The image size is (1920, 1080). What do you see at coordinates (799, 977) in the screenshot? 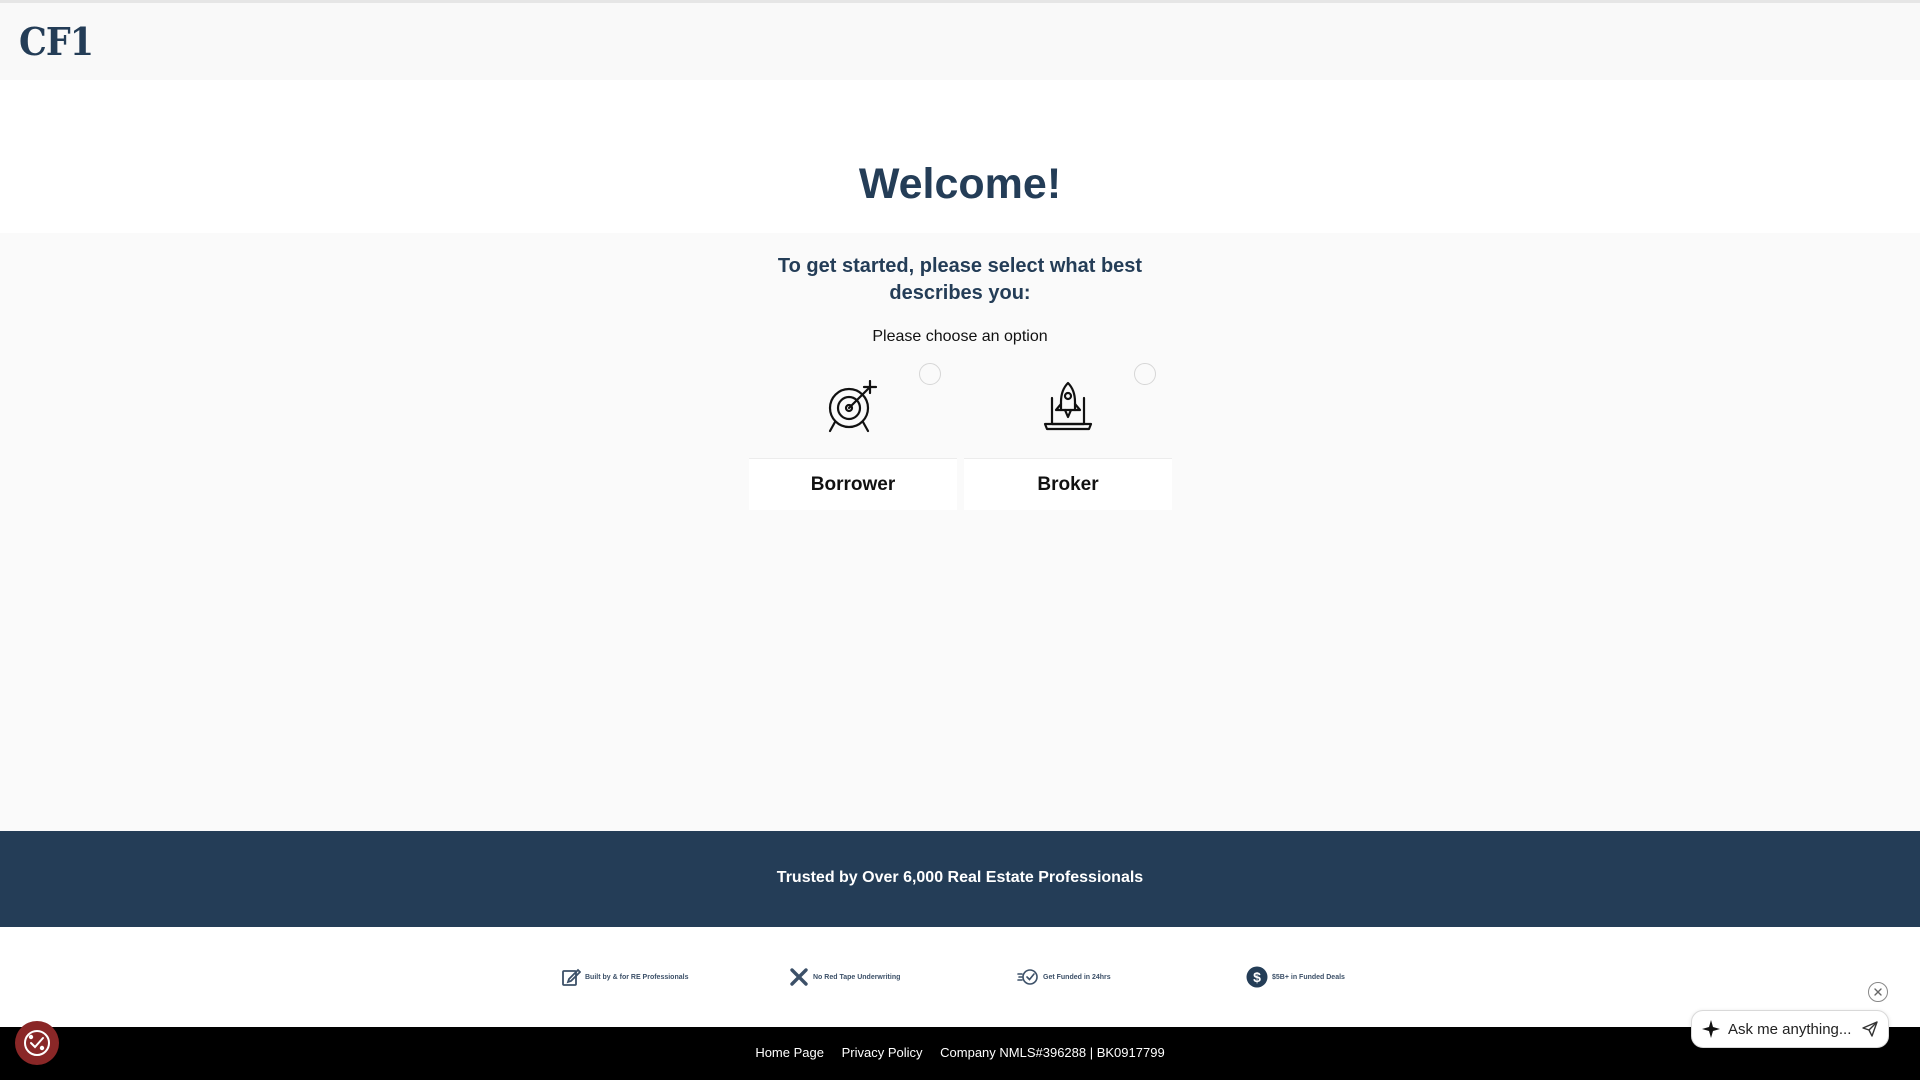
I see `x-icon` at bounding box center [799, 977].